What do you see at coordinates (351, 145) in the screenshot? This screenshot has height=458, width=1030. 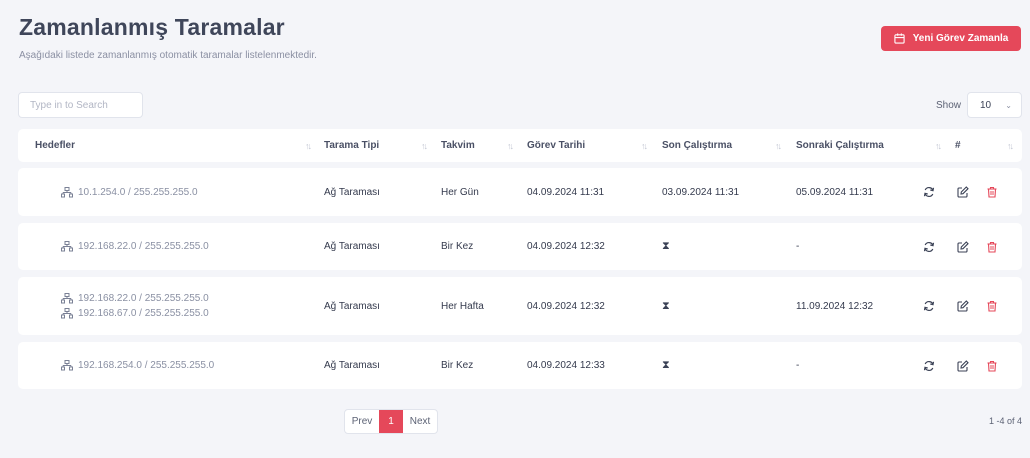 I see `column-header-scan-type: Tarama Tipi` at bounding box center [351, 145].